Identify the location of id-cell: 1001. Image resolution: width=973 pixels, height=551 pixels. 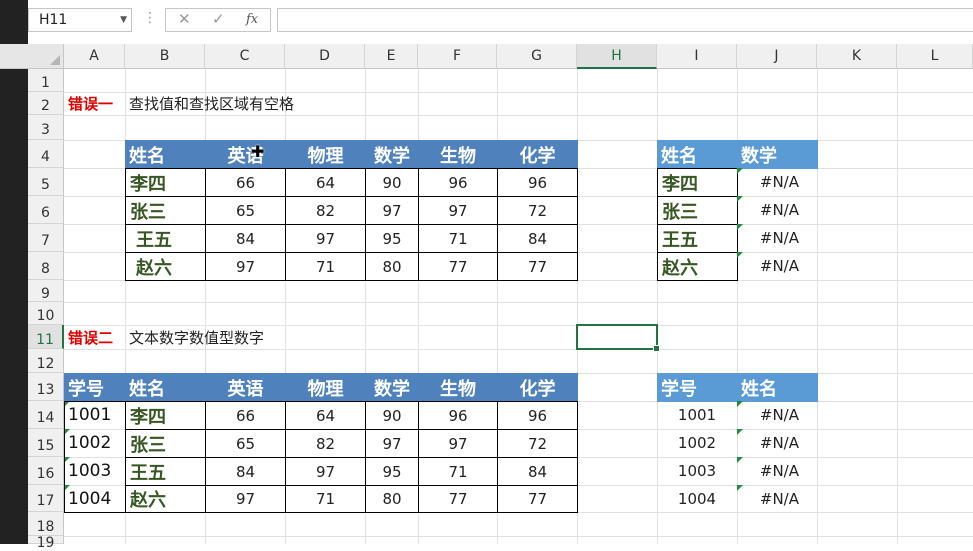
(94, 415).